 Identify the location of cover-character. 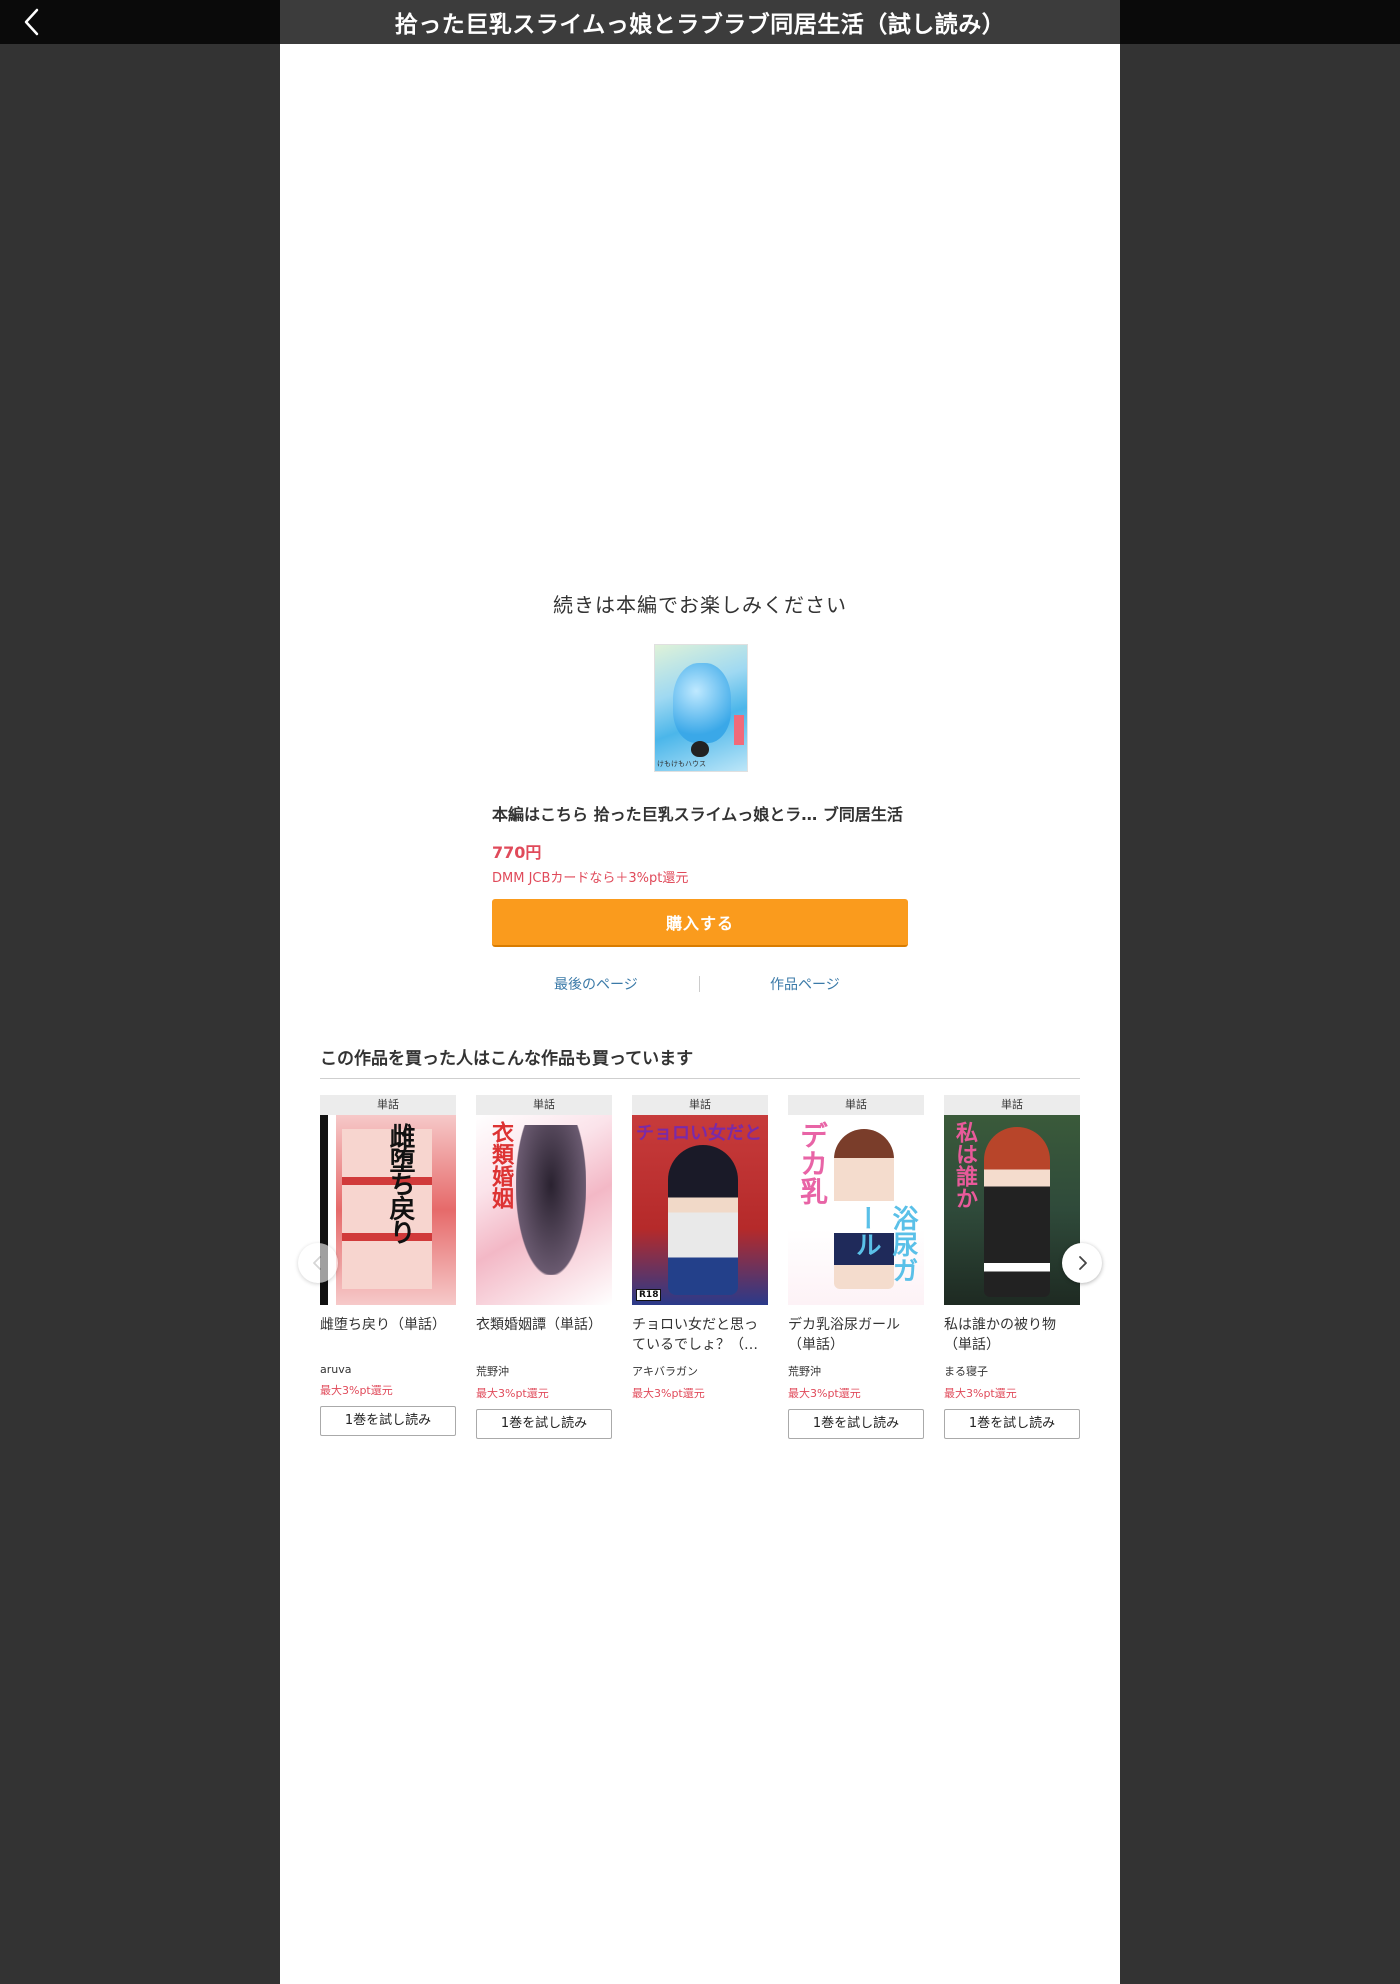
(702, 703).